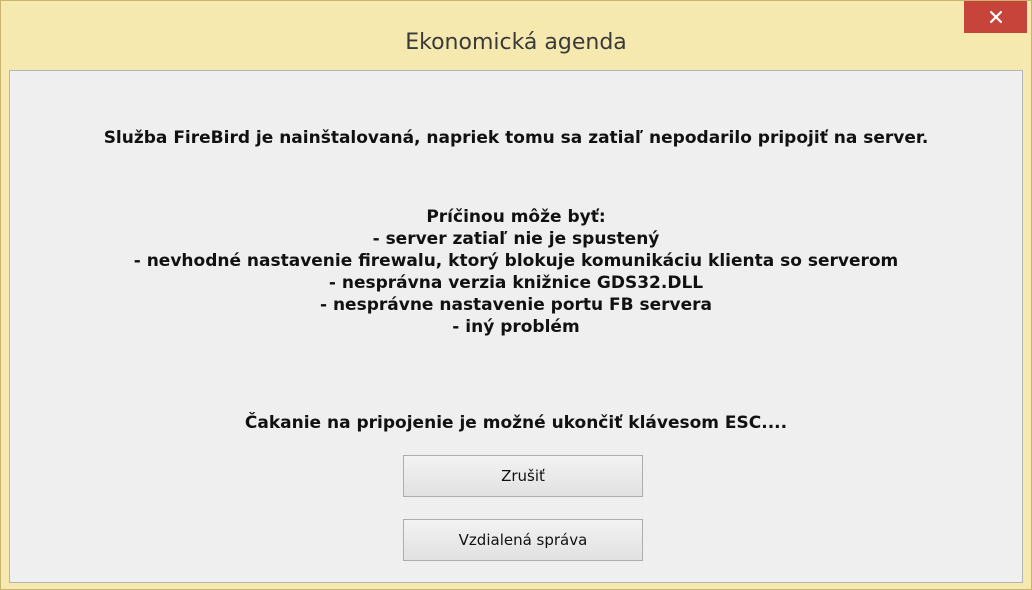 Image resolution: width=1032 pixels, height=590 pixels. I want to click on cause-item: - server zatiaľ nie je spustený, so click(516, 239).